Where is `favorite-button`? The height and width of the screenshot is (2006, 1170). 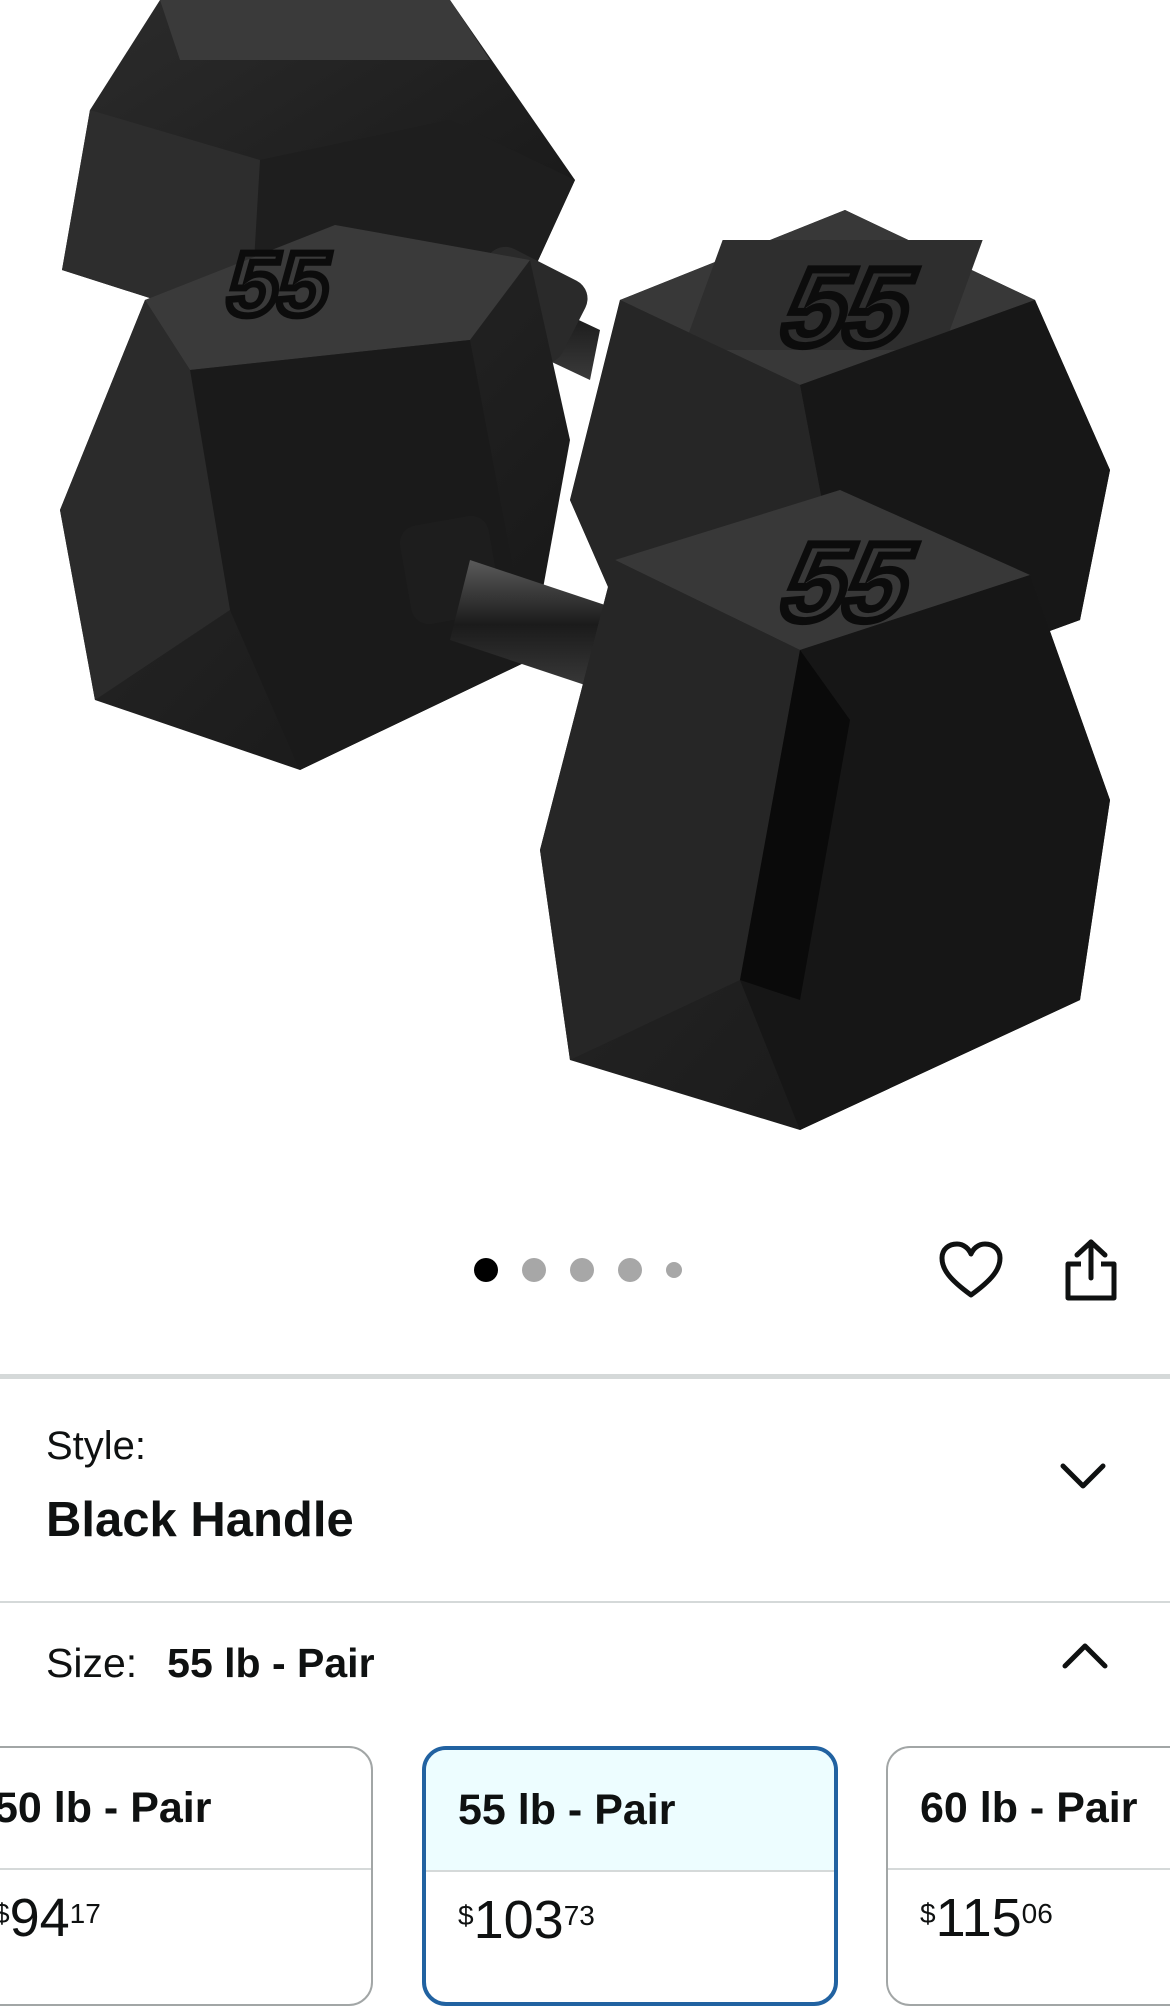 favorite-button is located at coordinates (971, 1270).